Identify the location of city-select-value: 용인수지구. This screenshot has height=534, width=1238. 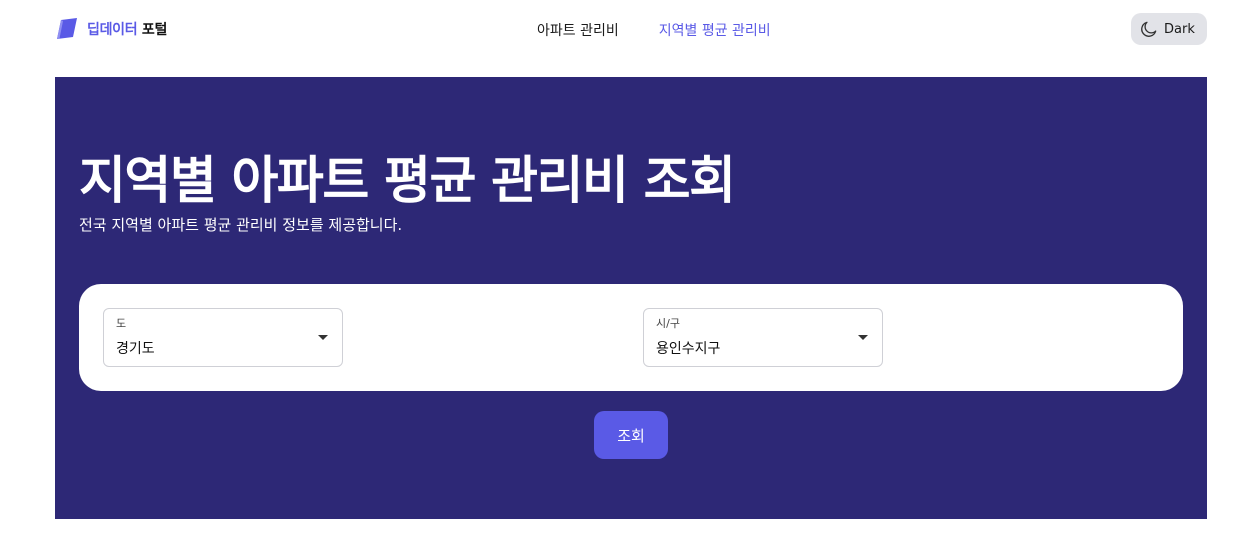
(688, 349).